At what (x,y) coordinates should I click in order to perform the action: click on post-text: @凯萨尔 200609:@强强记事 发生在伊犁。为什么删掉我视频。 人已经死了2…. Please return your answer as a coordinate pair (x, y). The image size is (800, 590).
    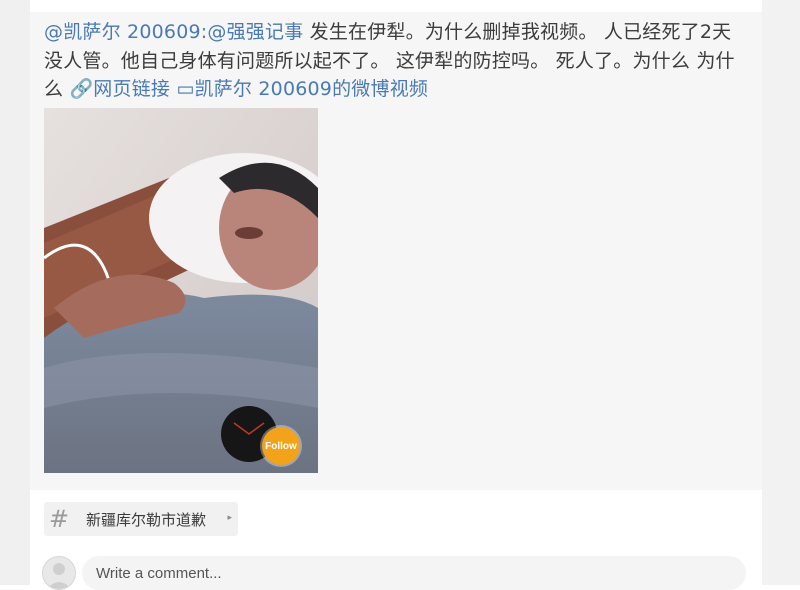
    Looking at the image, I should click on (395, 61).